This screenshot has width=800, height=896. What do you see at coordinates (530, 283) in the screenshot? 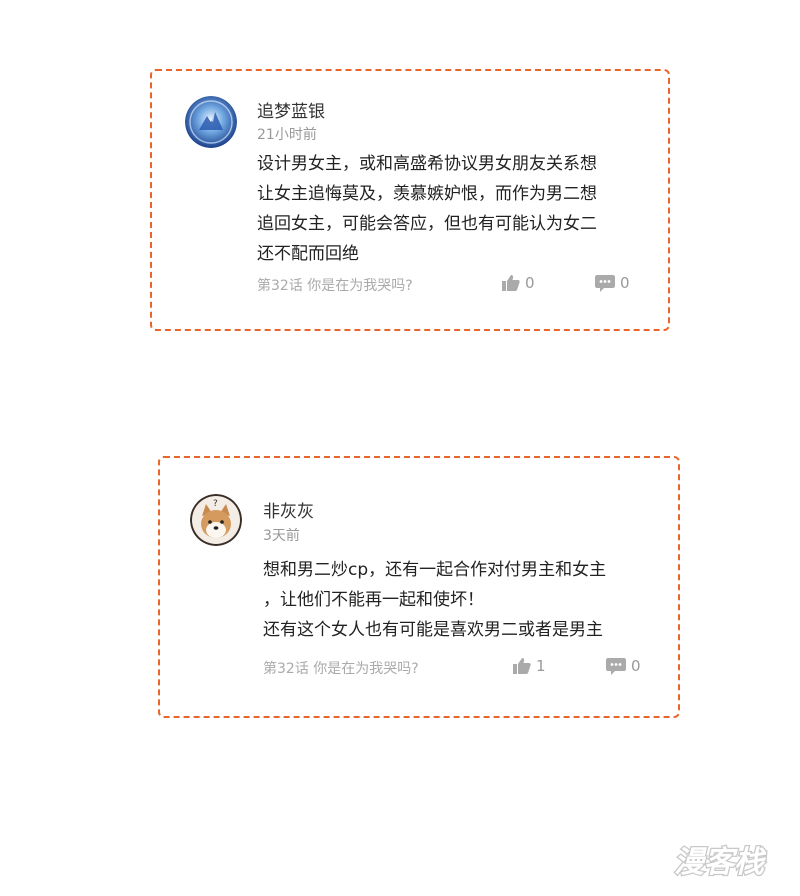
I see `like-count: 0` at bounding box center [530, 283].